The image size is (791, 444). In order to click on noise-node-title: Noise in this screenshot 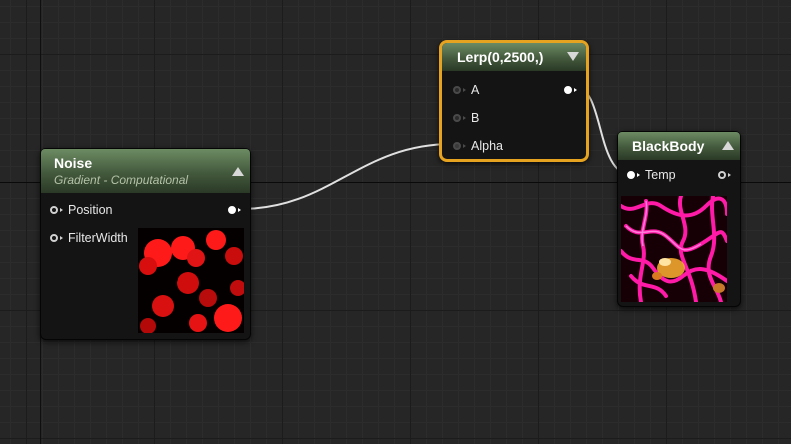, I will do `click(73, 163)`.